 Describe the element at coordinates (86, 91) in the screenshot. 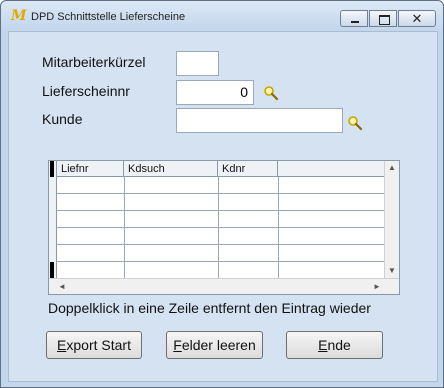

I see `lieferschein-label: Lieferscheinnr` at that location.